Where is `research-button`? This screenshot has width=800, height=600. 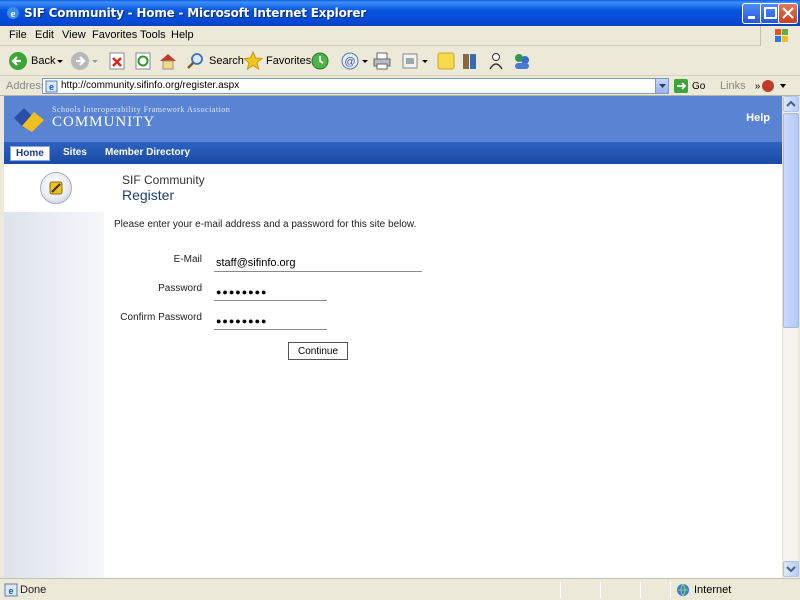 research-button is located at coordinates (470, 61).